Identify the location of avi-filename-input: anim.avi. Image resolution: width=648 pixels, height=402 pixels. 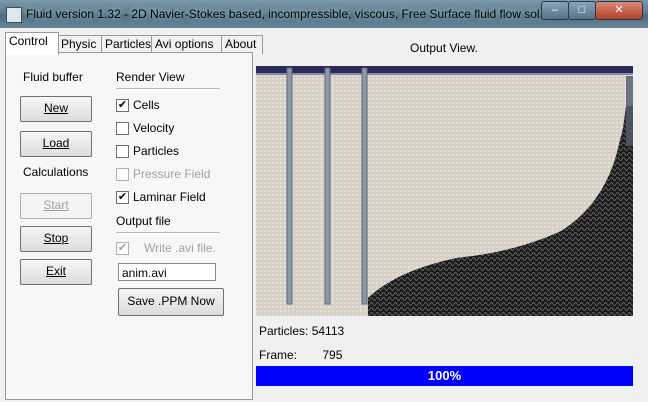
(167, 272).